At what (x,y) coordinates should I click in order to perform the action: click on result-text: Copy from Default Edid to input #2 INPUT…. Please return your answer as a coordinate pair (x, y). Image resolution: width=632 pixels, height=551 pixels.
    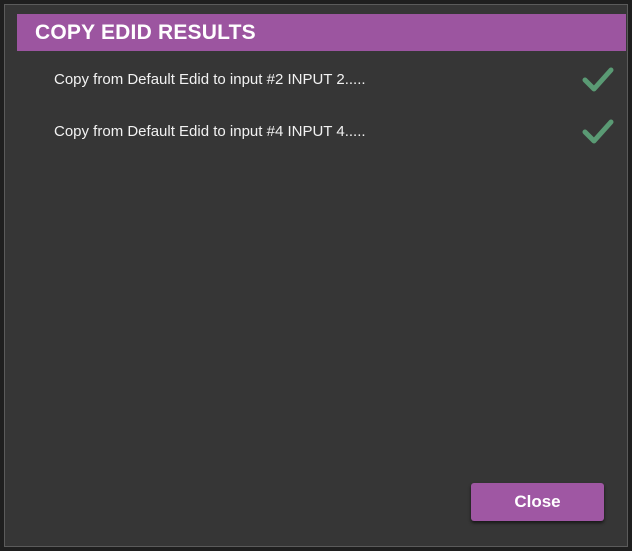
    Looking at the image, I should click on (210, 79).